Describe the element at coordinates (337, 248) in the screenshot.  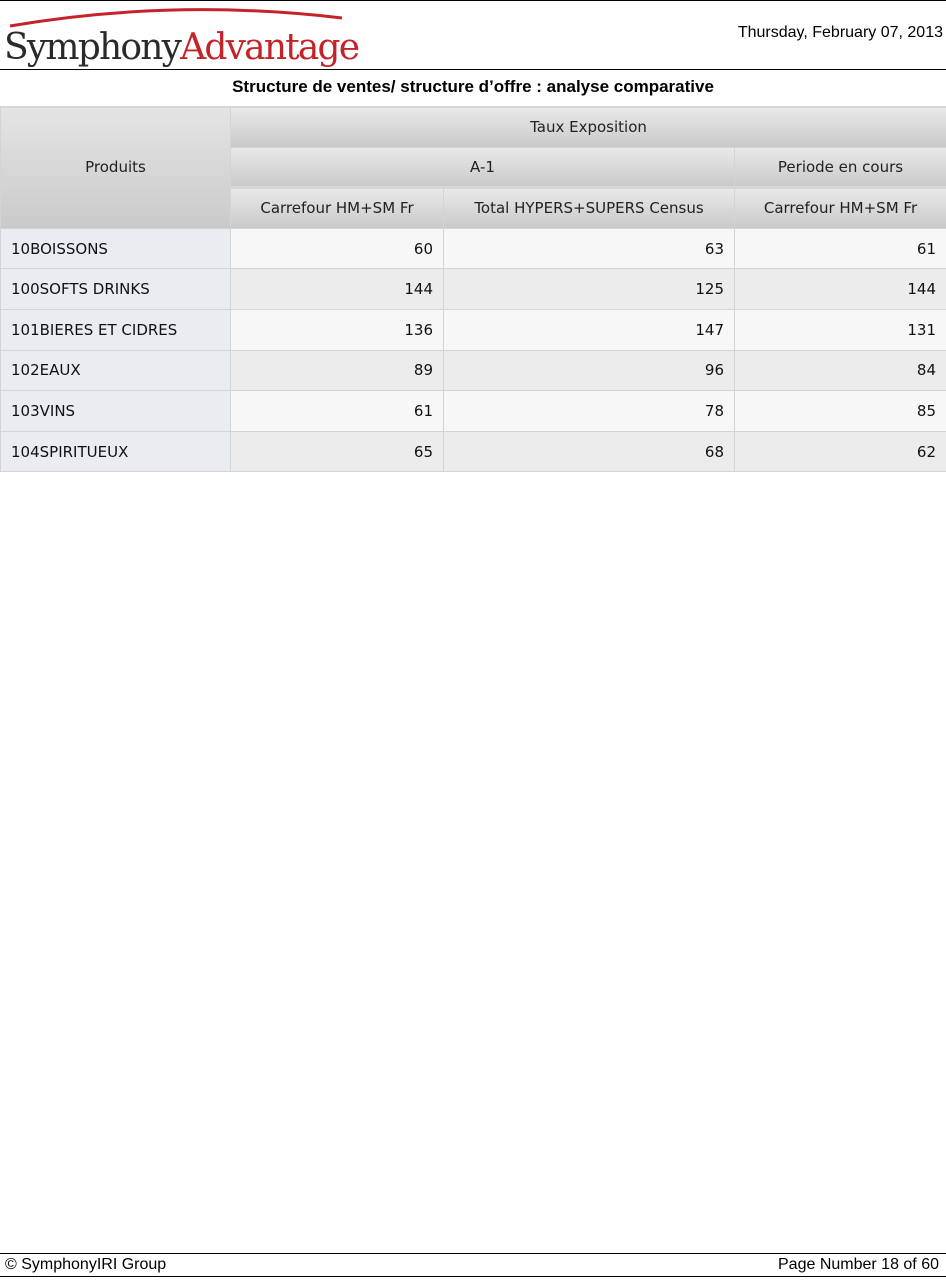
I see `value-cell: 60` at that location.